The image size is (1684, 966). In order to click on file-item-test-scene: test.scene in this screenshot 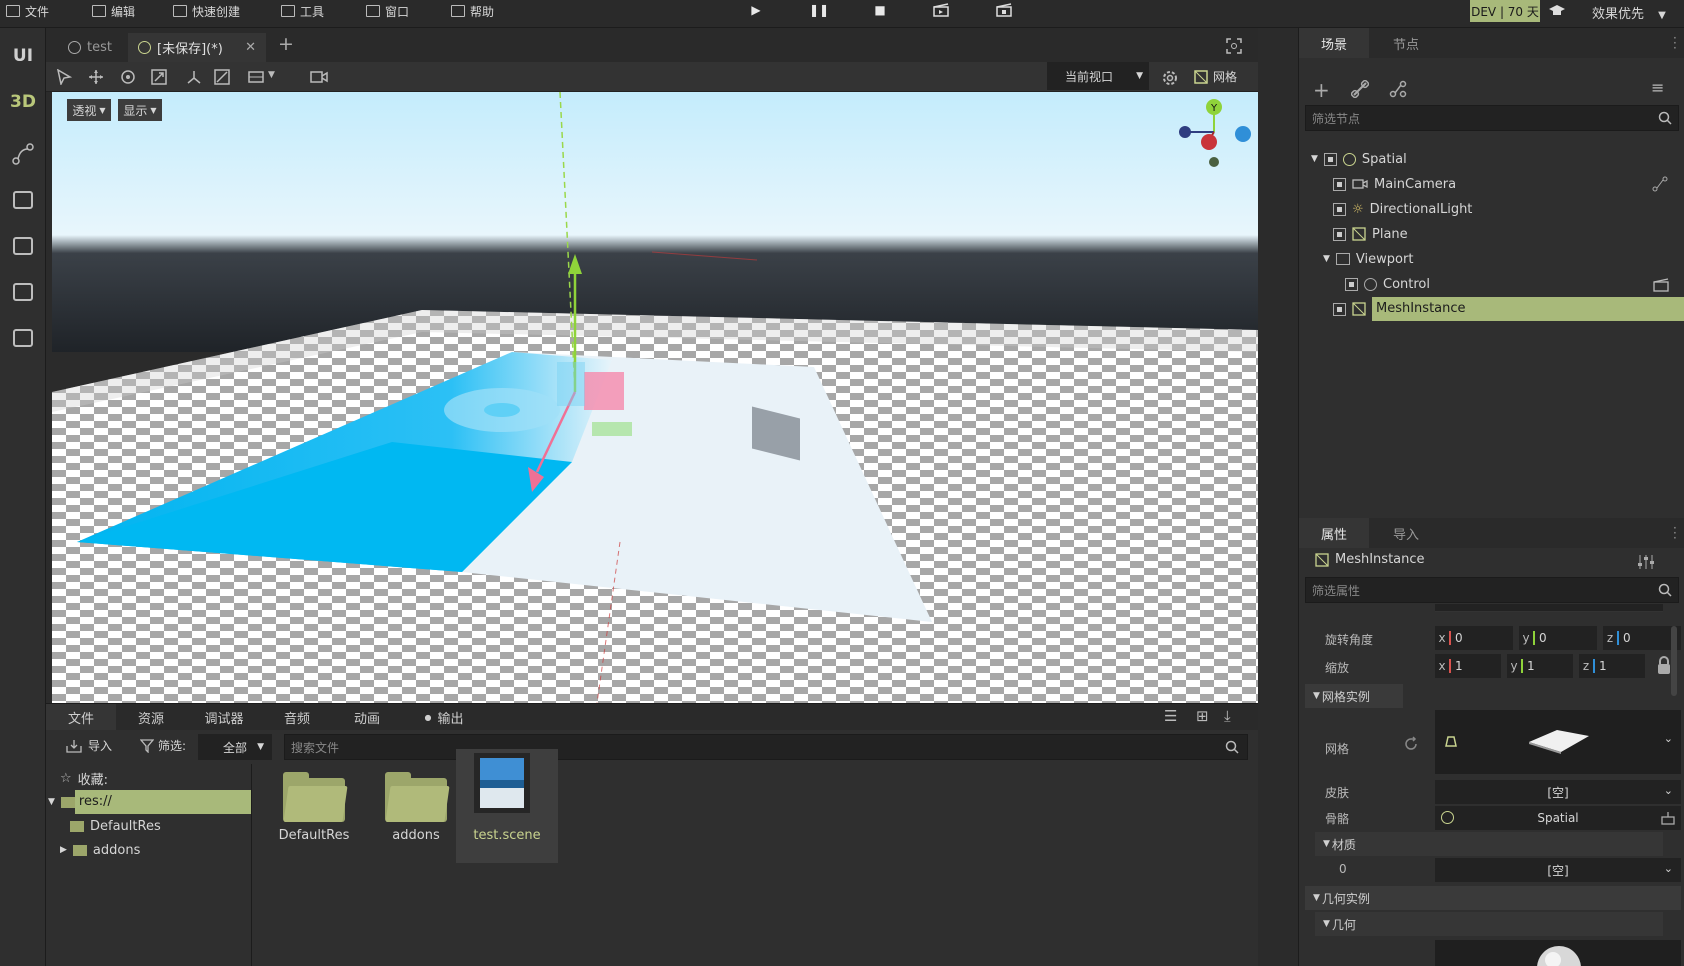, I will do `click(507, 806)`.